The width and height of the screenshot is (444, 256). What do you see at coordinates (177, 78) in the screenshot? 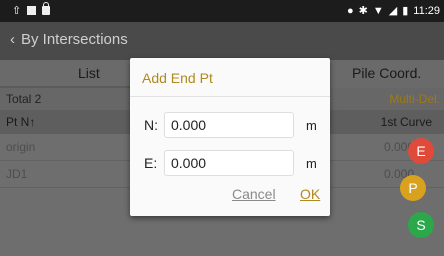
I see `dialog-title: Add End Pt` at bounding box center [177, 78].